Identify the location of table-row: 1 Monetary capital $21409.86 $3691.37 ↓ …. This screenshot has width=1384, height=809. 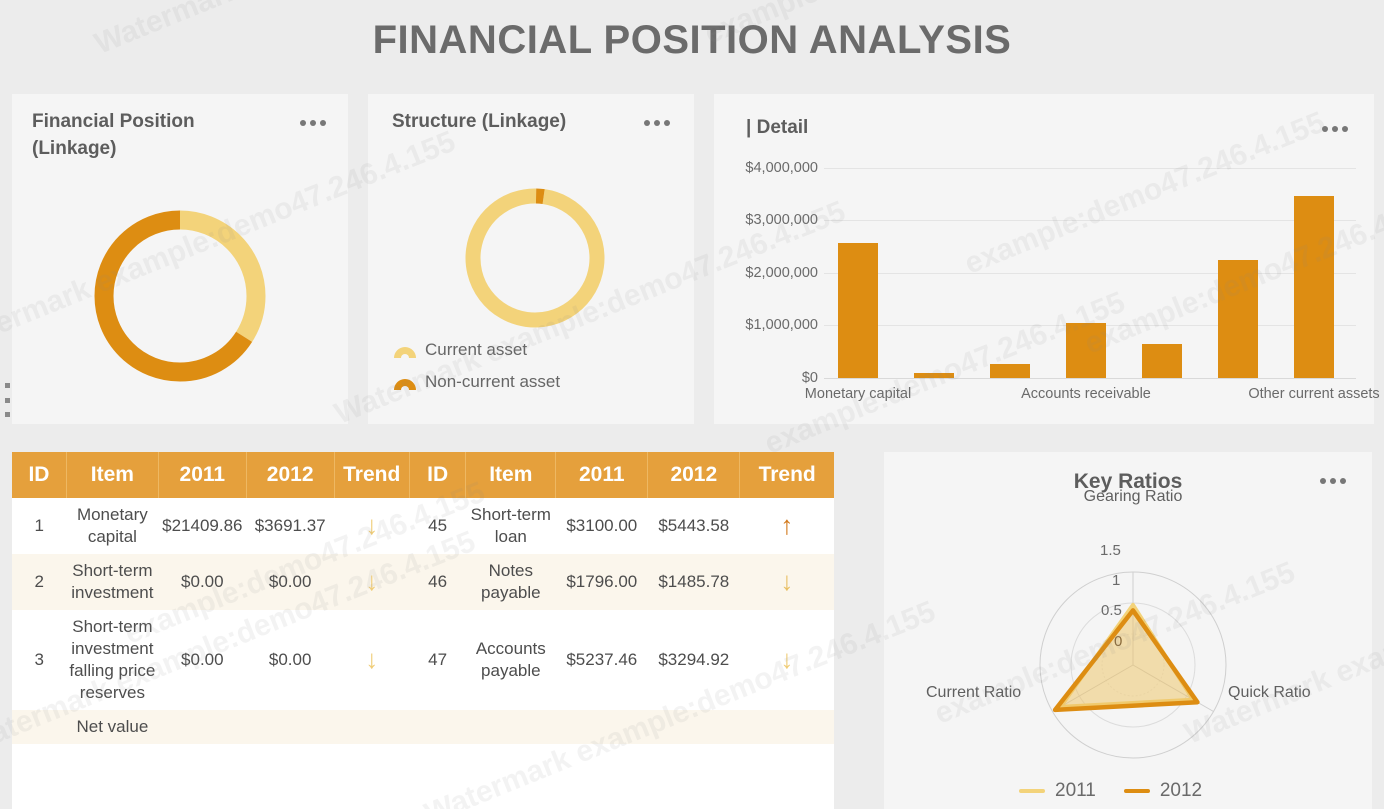
(423, 526).